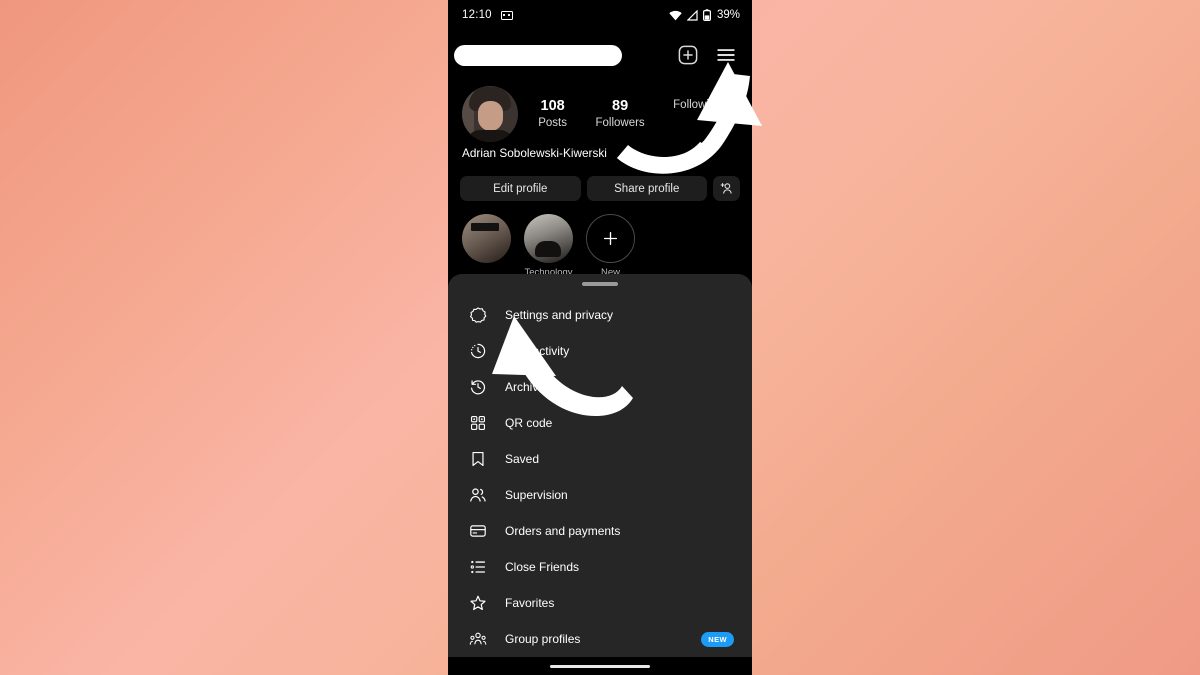  What do you see at coordinates (477, 459) in the screenshot?
I see `bookmark-icon` at bounding box center [477, 459].